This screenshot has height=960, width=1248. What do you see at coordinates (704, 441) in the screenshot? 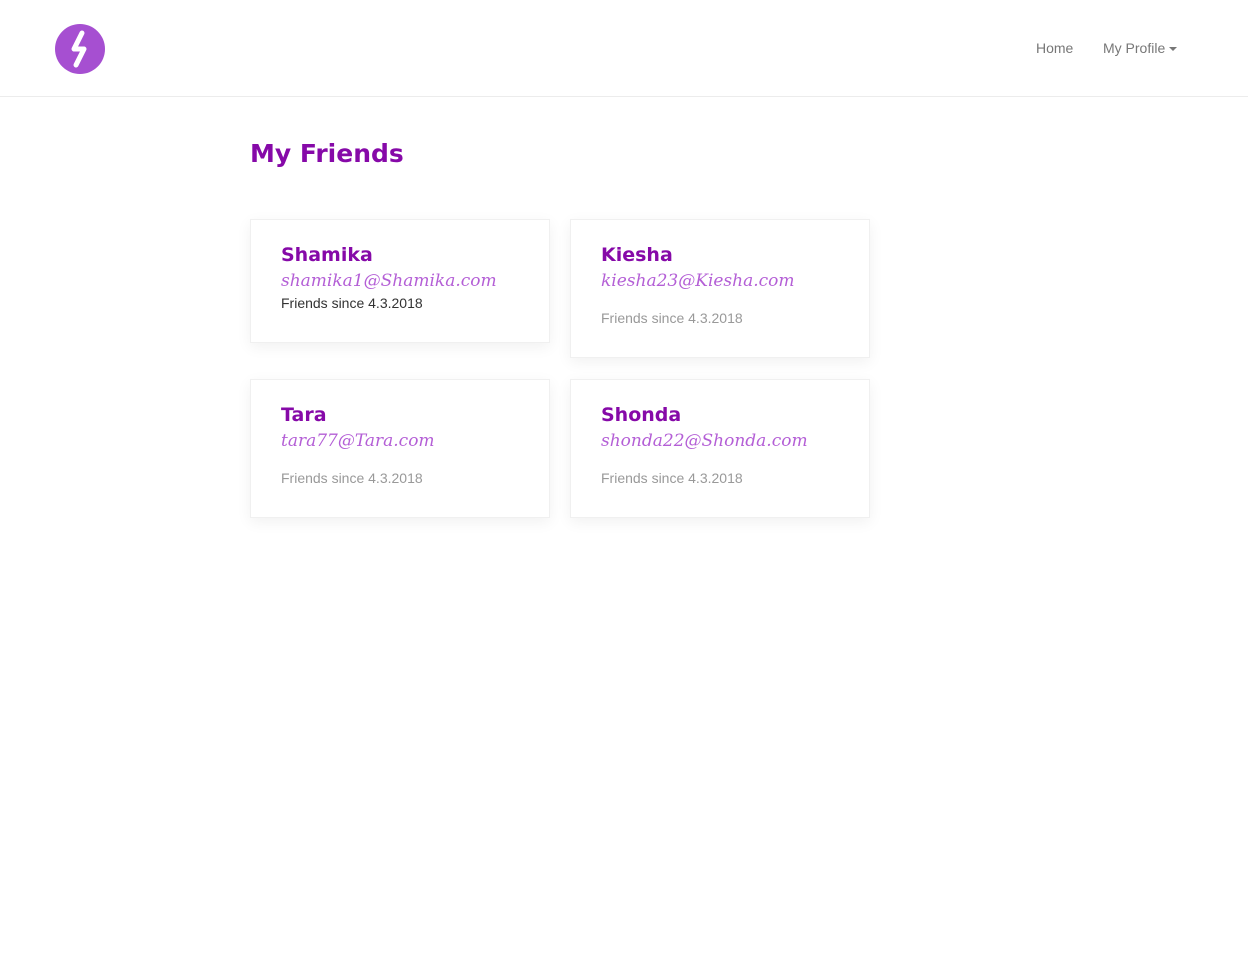
I see `friend-email-link: shonda22@Shonda.com` at bounding box center [704, 441].